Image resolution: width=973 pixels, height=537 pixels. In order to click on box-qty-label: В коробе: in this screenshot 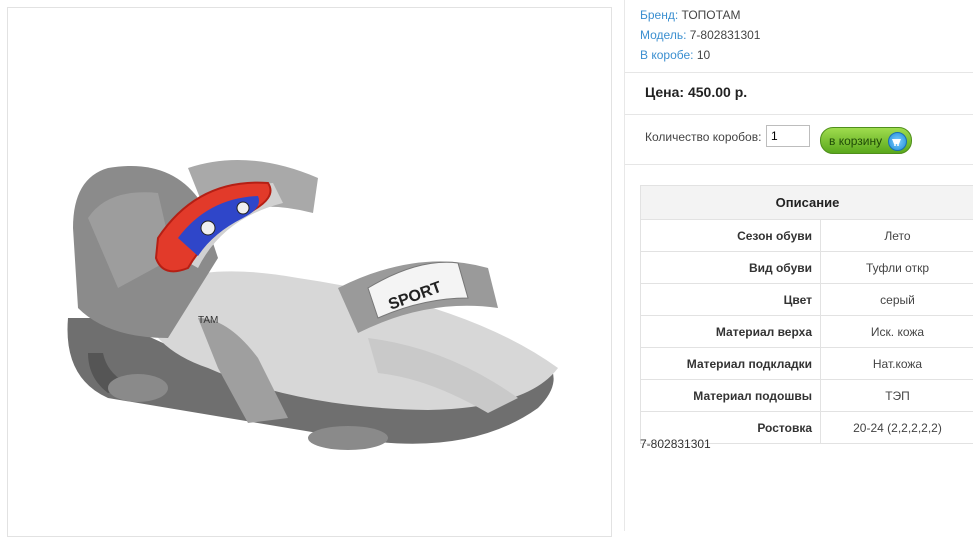, I will do `click(667, 55)`.